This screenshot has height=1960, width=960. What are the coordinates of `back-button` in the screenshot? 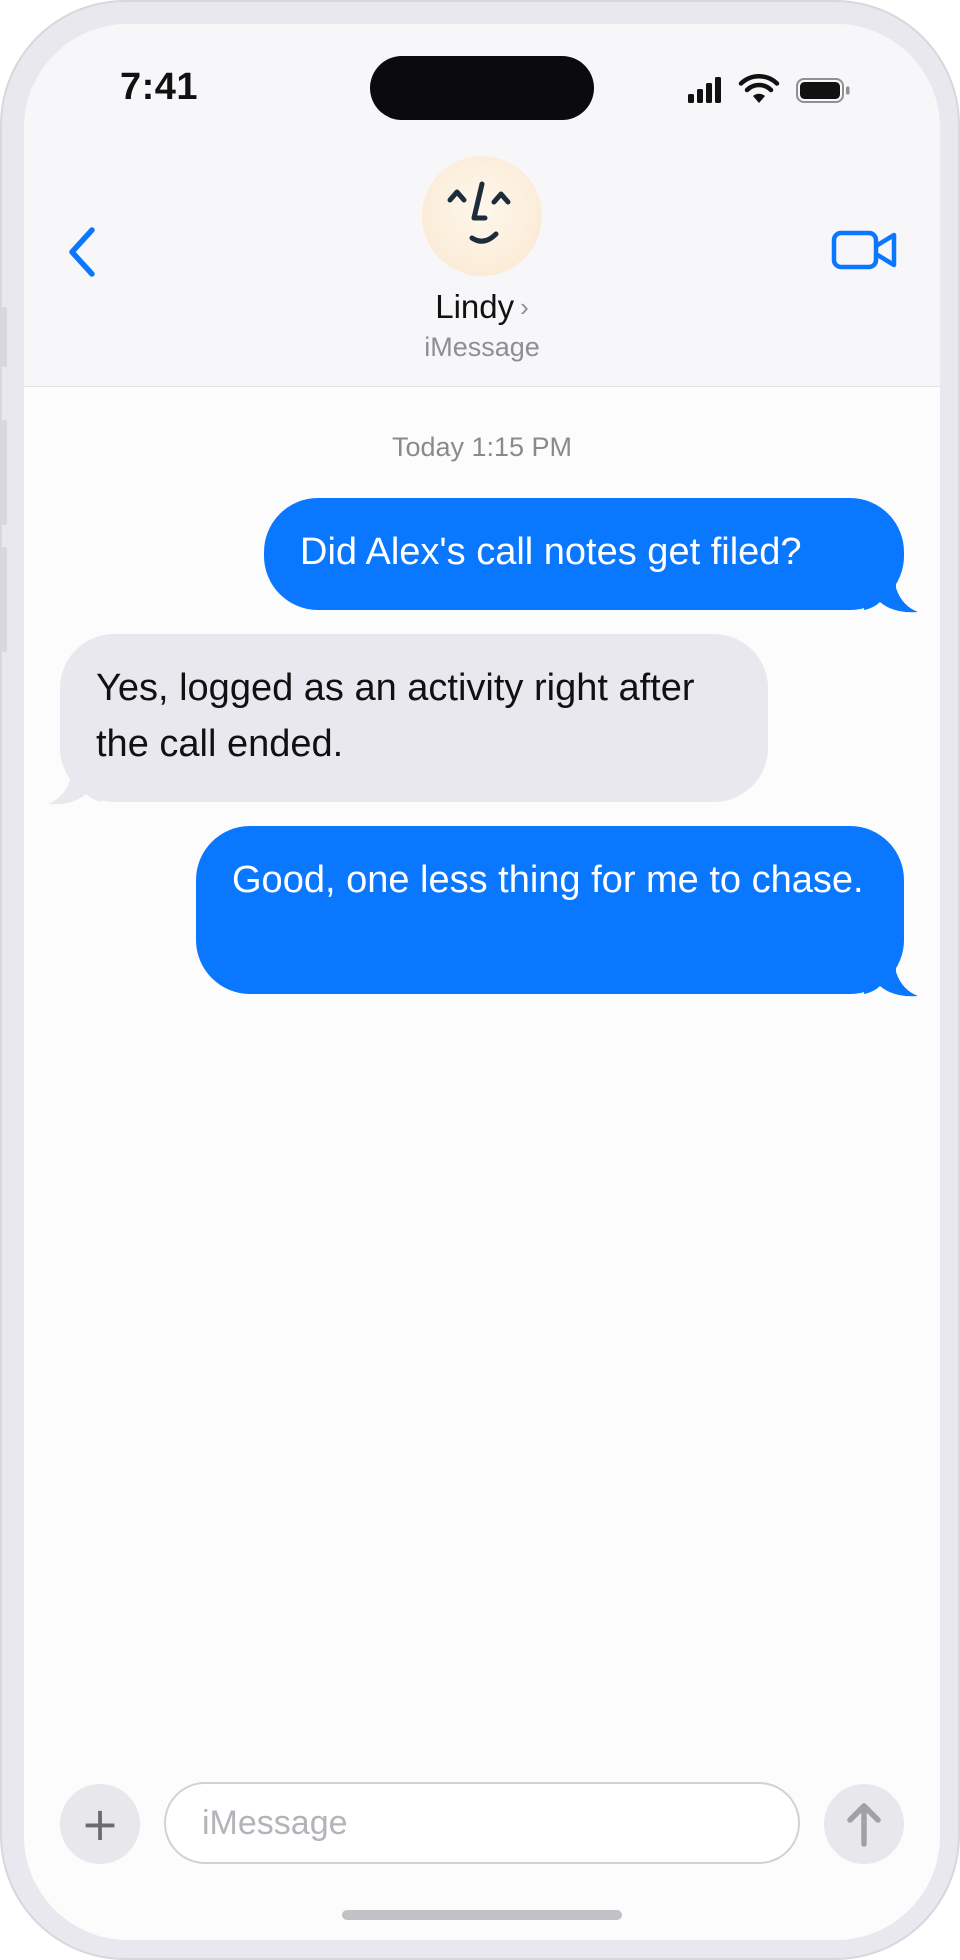 It's located at (88, 252).